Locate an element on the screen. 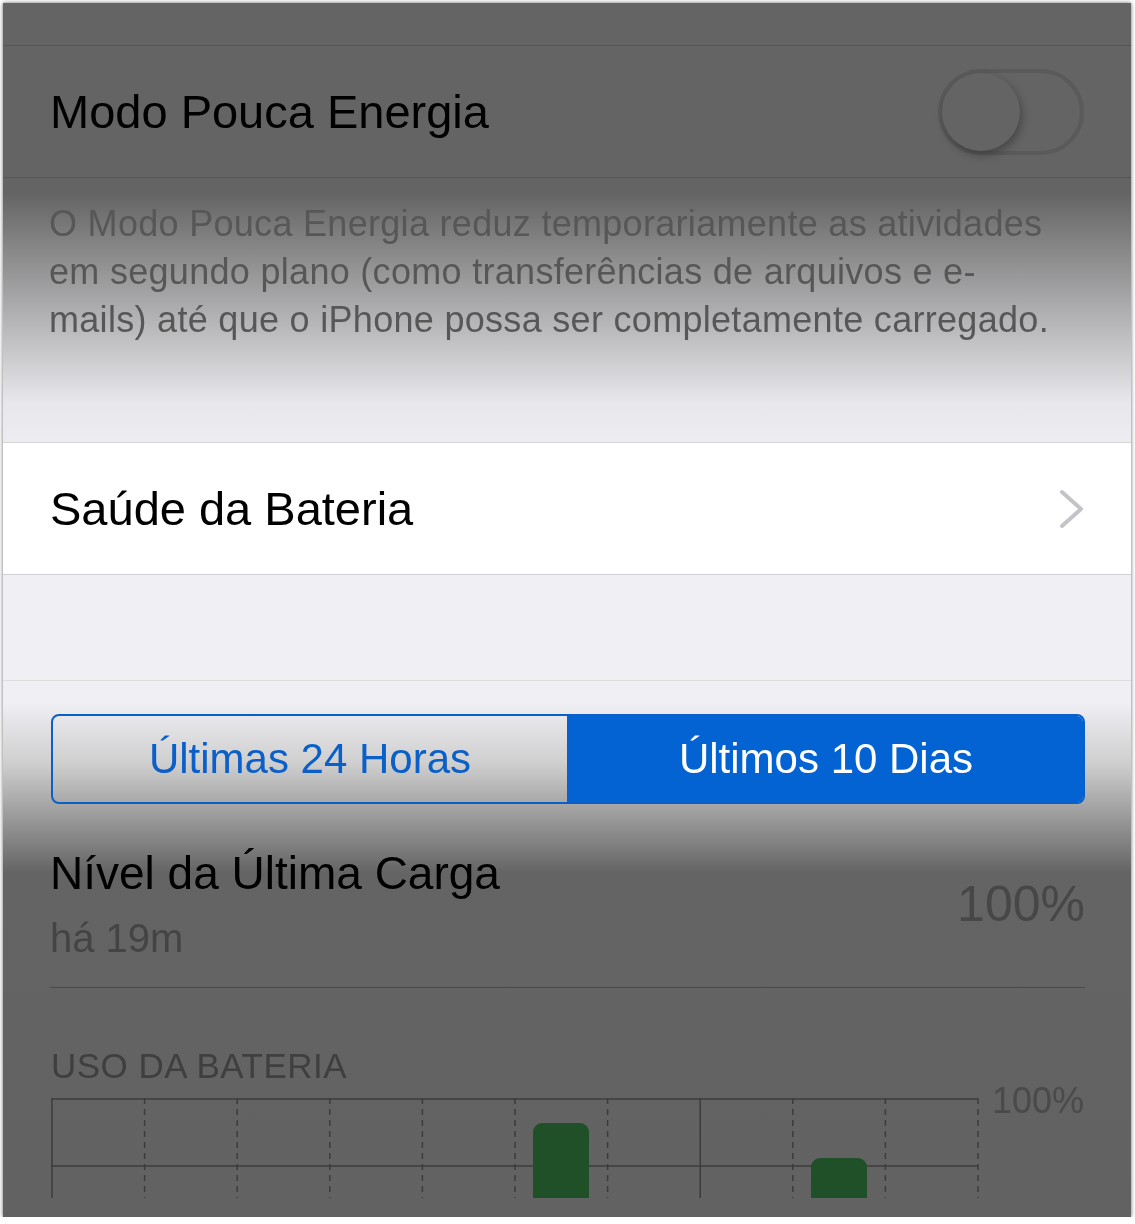 This screenshot has width=1135, height=1224. last-charge-title: Nível da Última Carga is located at coordinates (275, 873).